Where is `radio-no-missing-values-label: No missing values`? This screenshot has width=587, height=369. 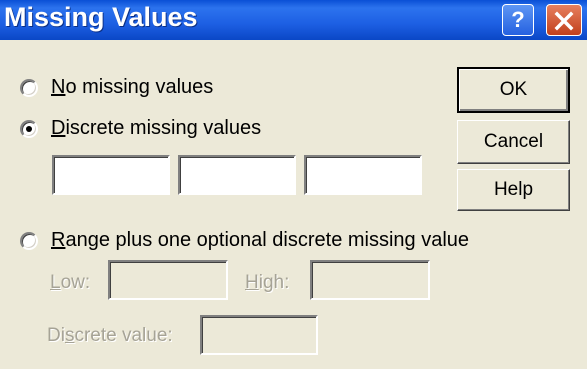
radio-no-missing-values-label: No missing values is located at coordinates (132, 87).